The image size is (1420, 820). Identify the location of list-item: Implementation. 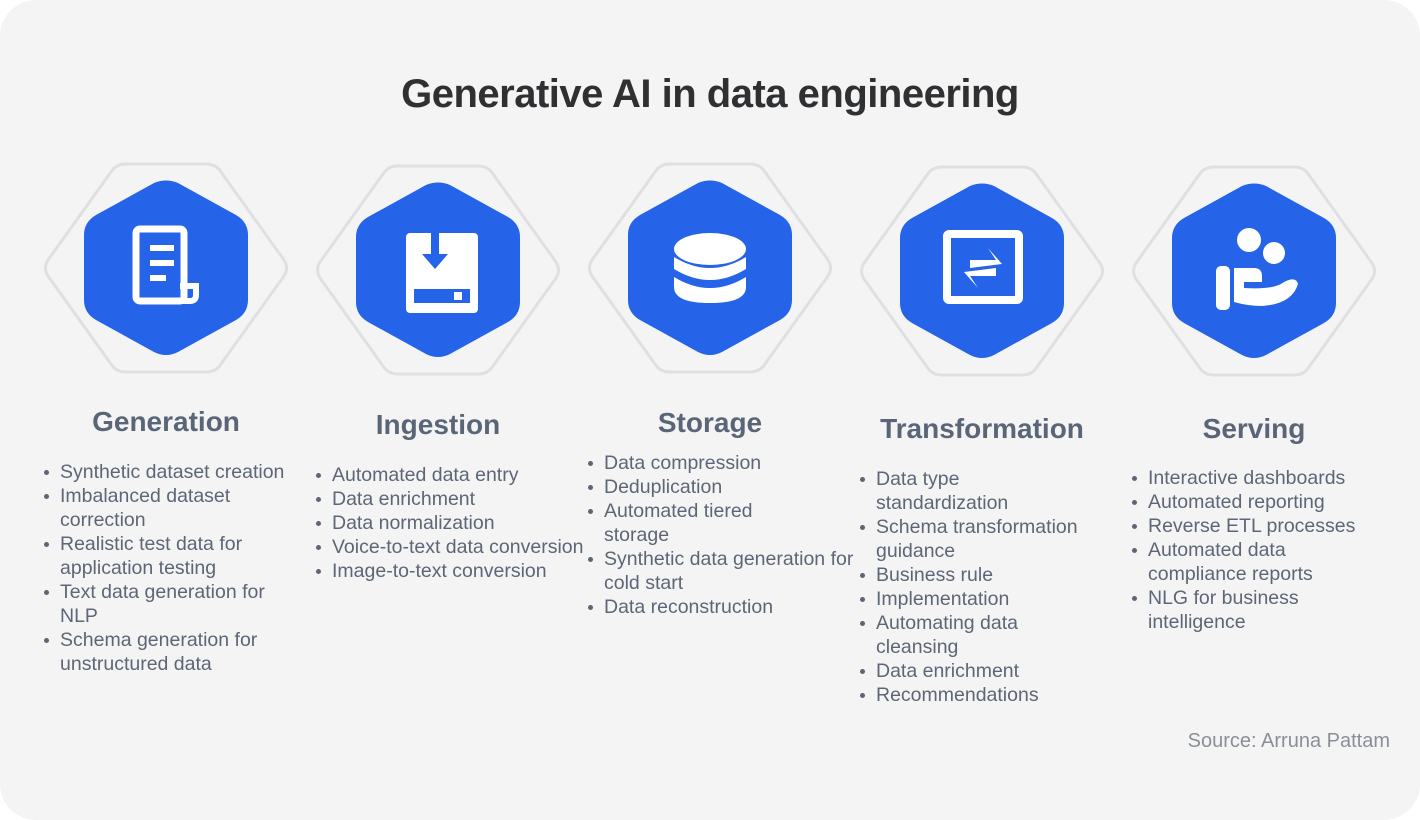
(993, 599).